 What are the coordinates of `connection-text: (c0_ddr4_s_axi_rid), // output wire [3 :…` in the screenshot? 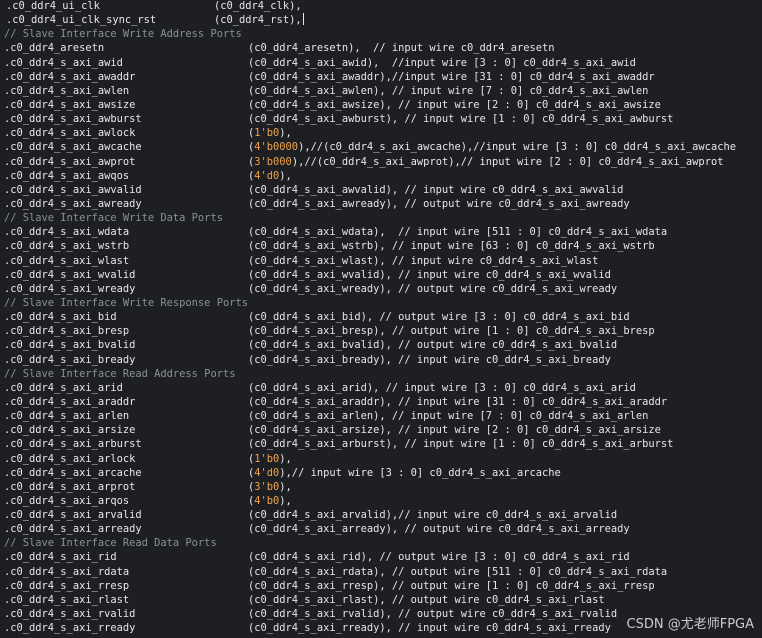 It's located at (439, 557).